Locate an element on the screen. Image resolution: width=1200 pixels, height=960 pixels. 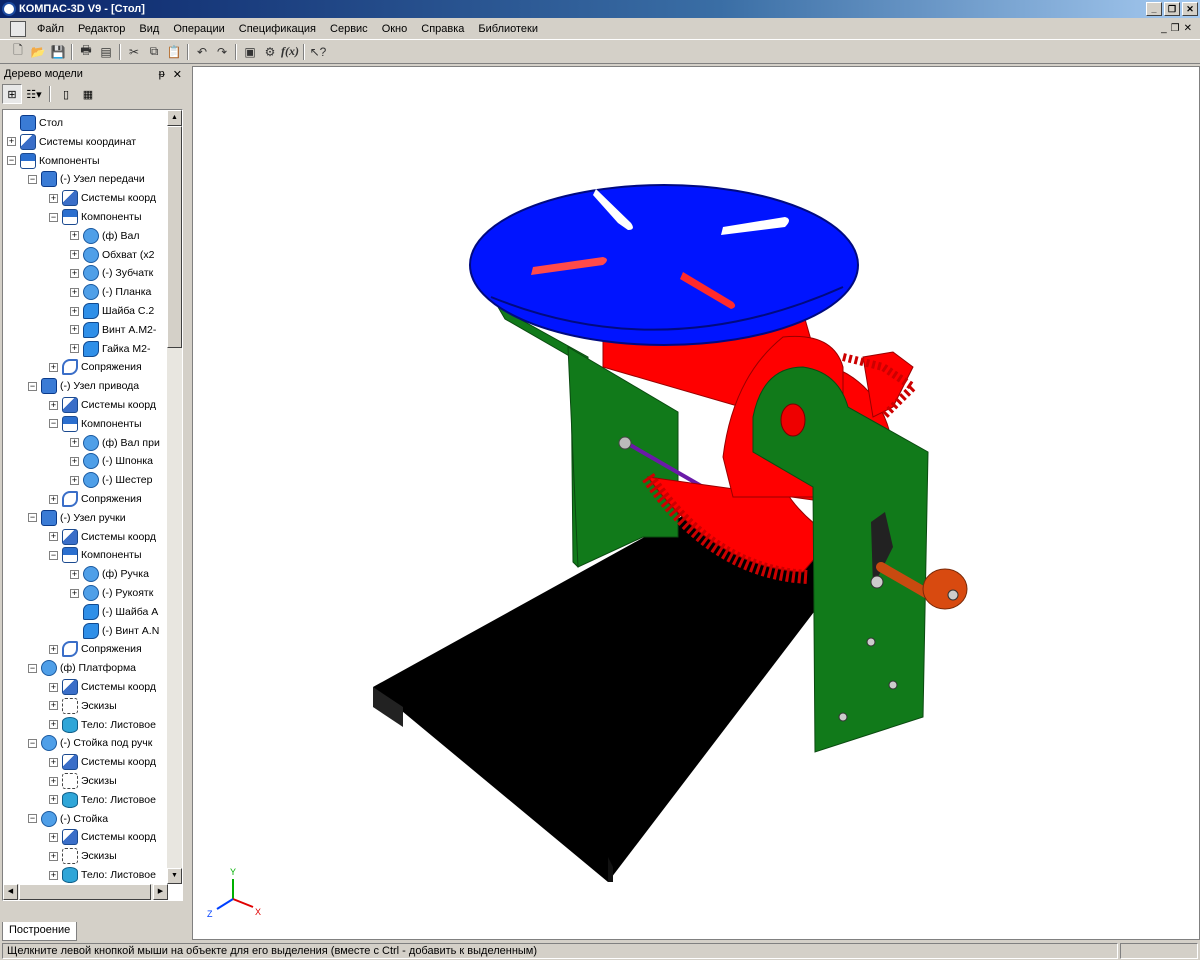
tree-node: + (-) Зубчатк is located at coordinates (111, 273).